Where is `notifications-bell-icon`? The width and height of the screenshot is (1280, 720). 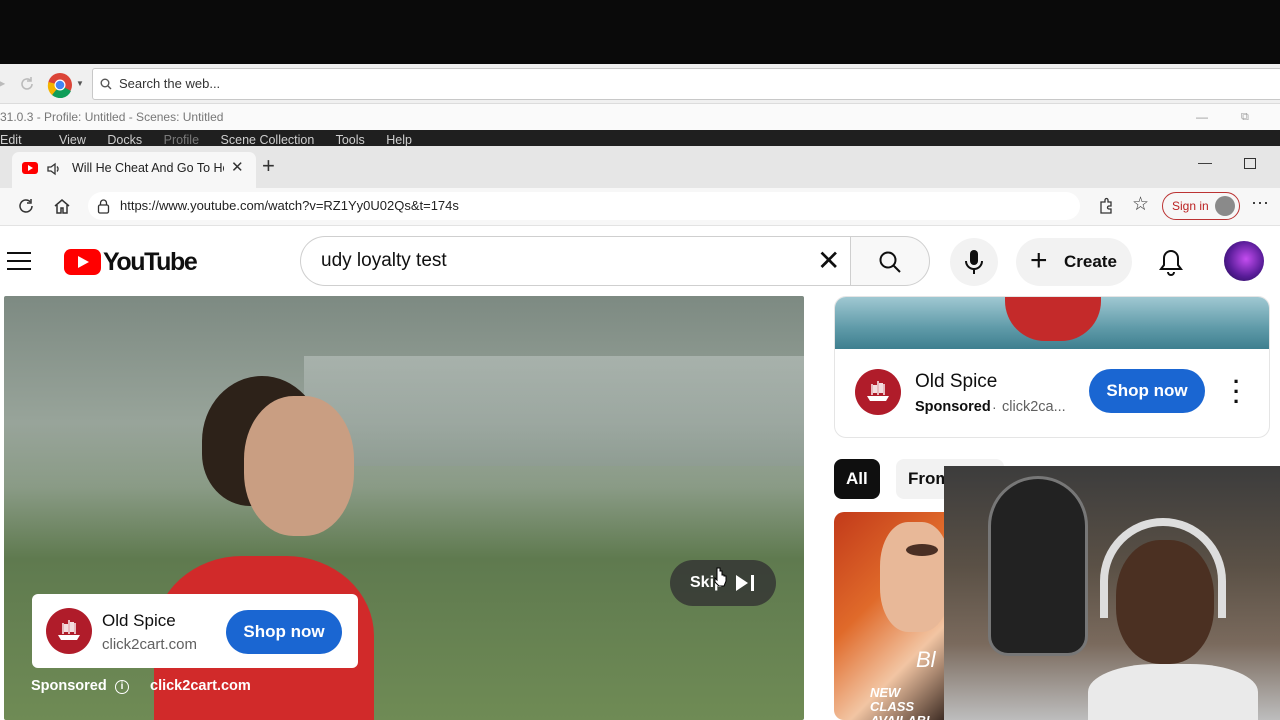 notifications-bell-icon is located at coordinates (1171, 262).